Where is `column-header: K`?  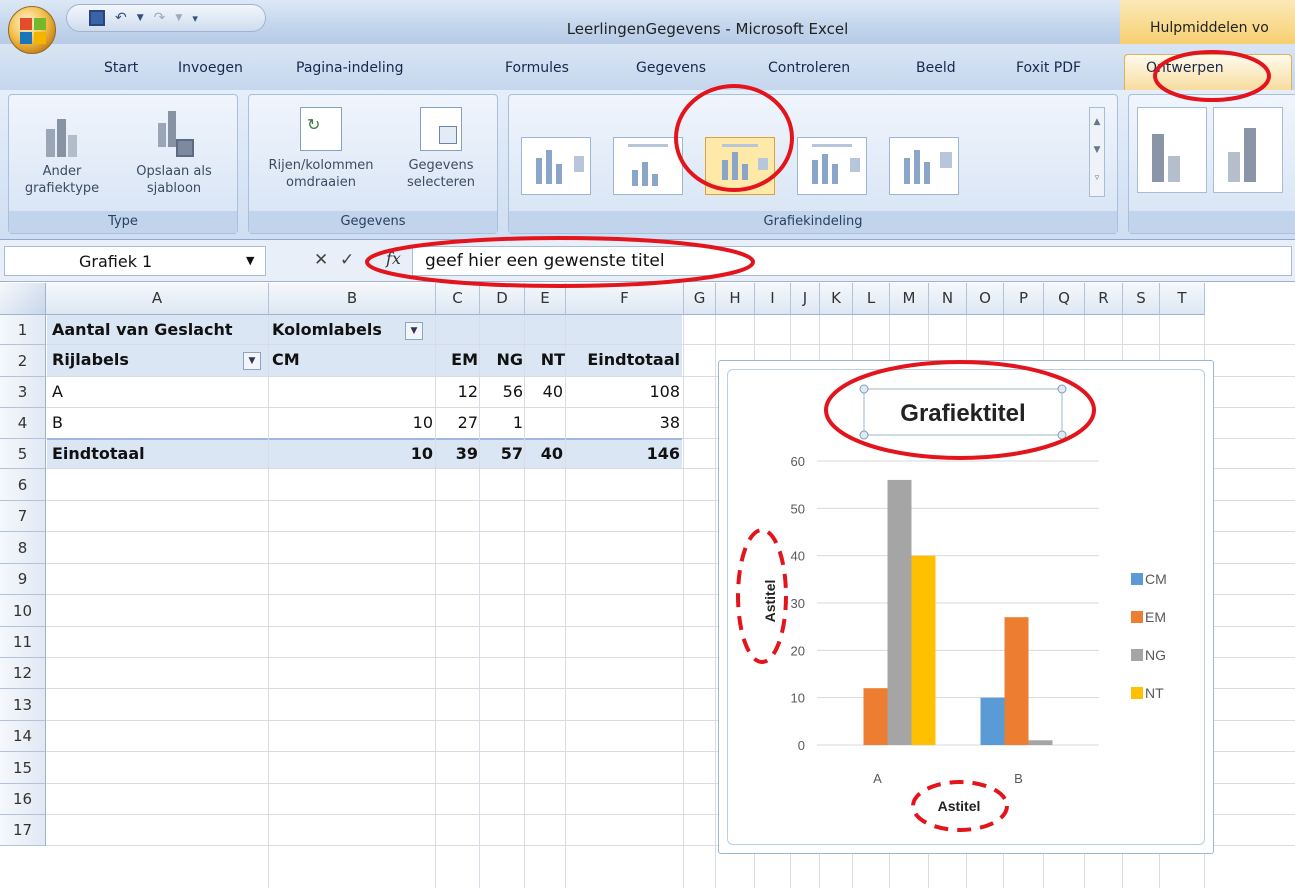
column-header: K is located at coordinates (836, 299).